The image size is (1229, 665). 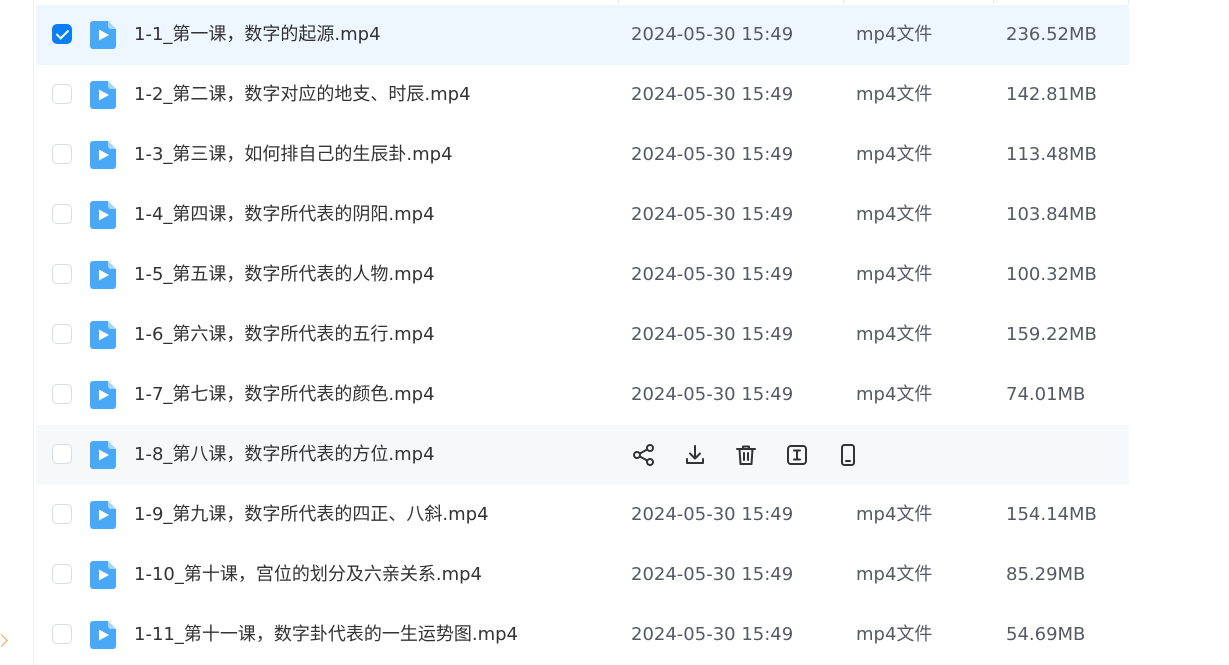 What do you see at coordinates (284, 395) in the screenshot?
I see `file-name: 1-7_第七课，数字所代表的颜色.mp4` at bounding box center [284, 395].